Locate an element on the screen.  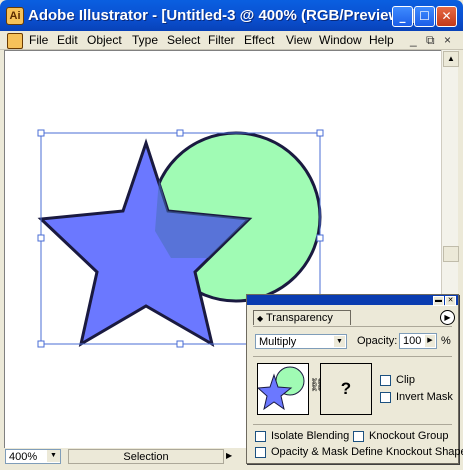
isolate-blending-checkbox is located at coordinates (260, 436).